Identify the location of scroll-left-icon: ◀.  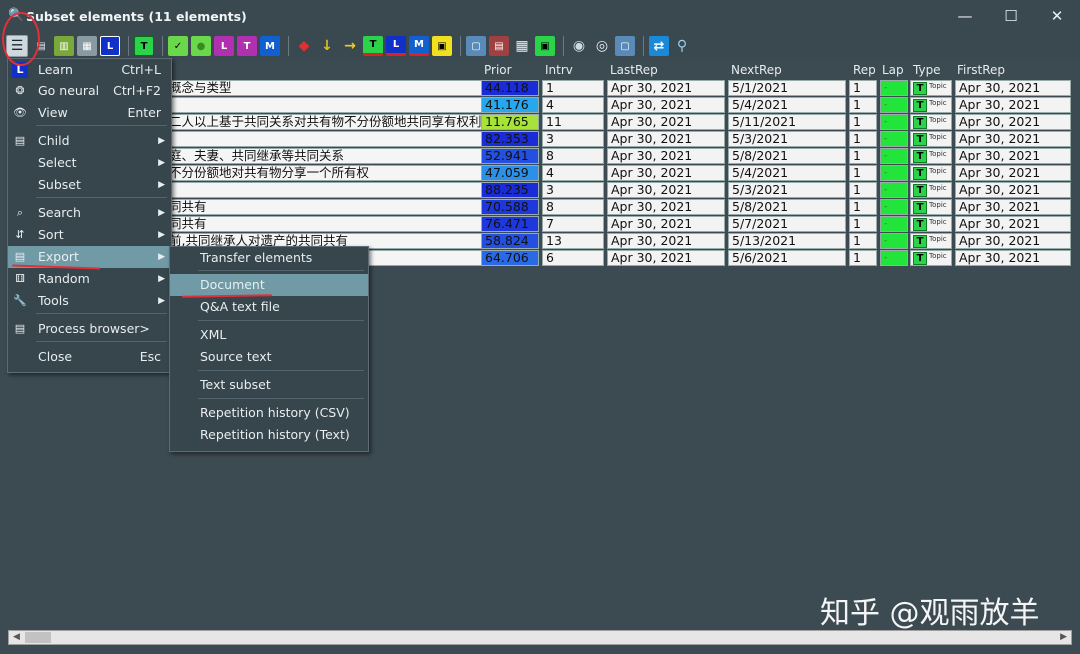
(16, 637).